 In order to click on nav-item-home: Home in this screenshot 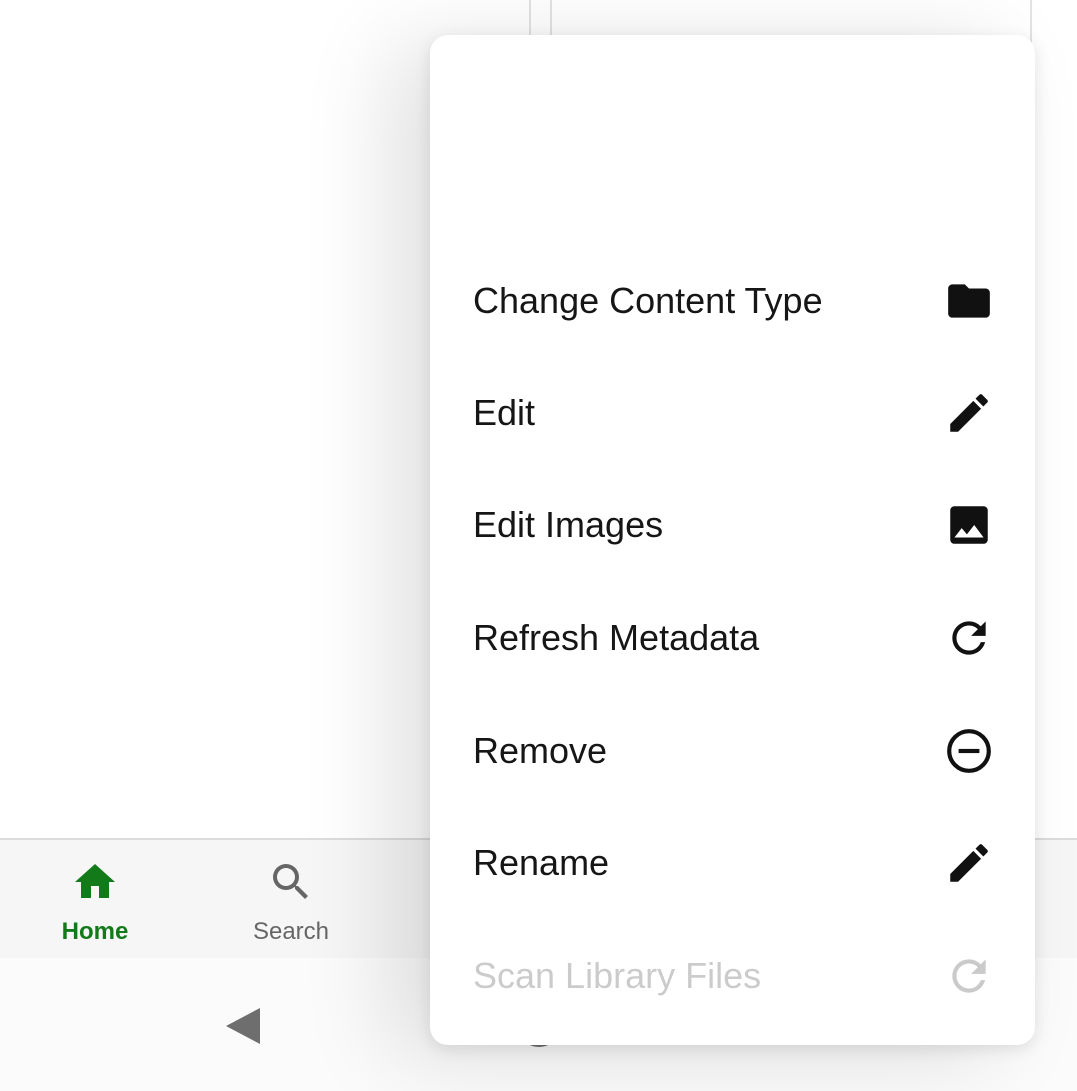, I will do `click(95, 899)`.